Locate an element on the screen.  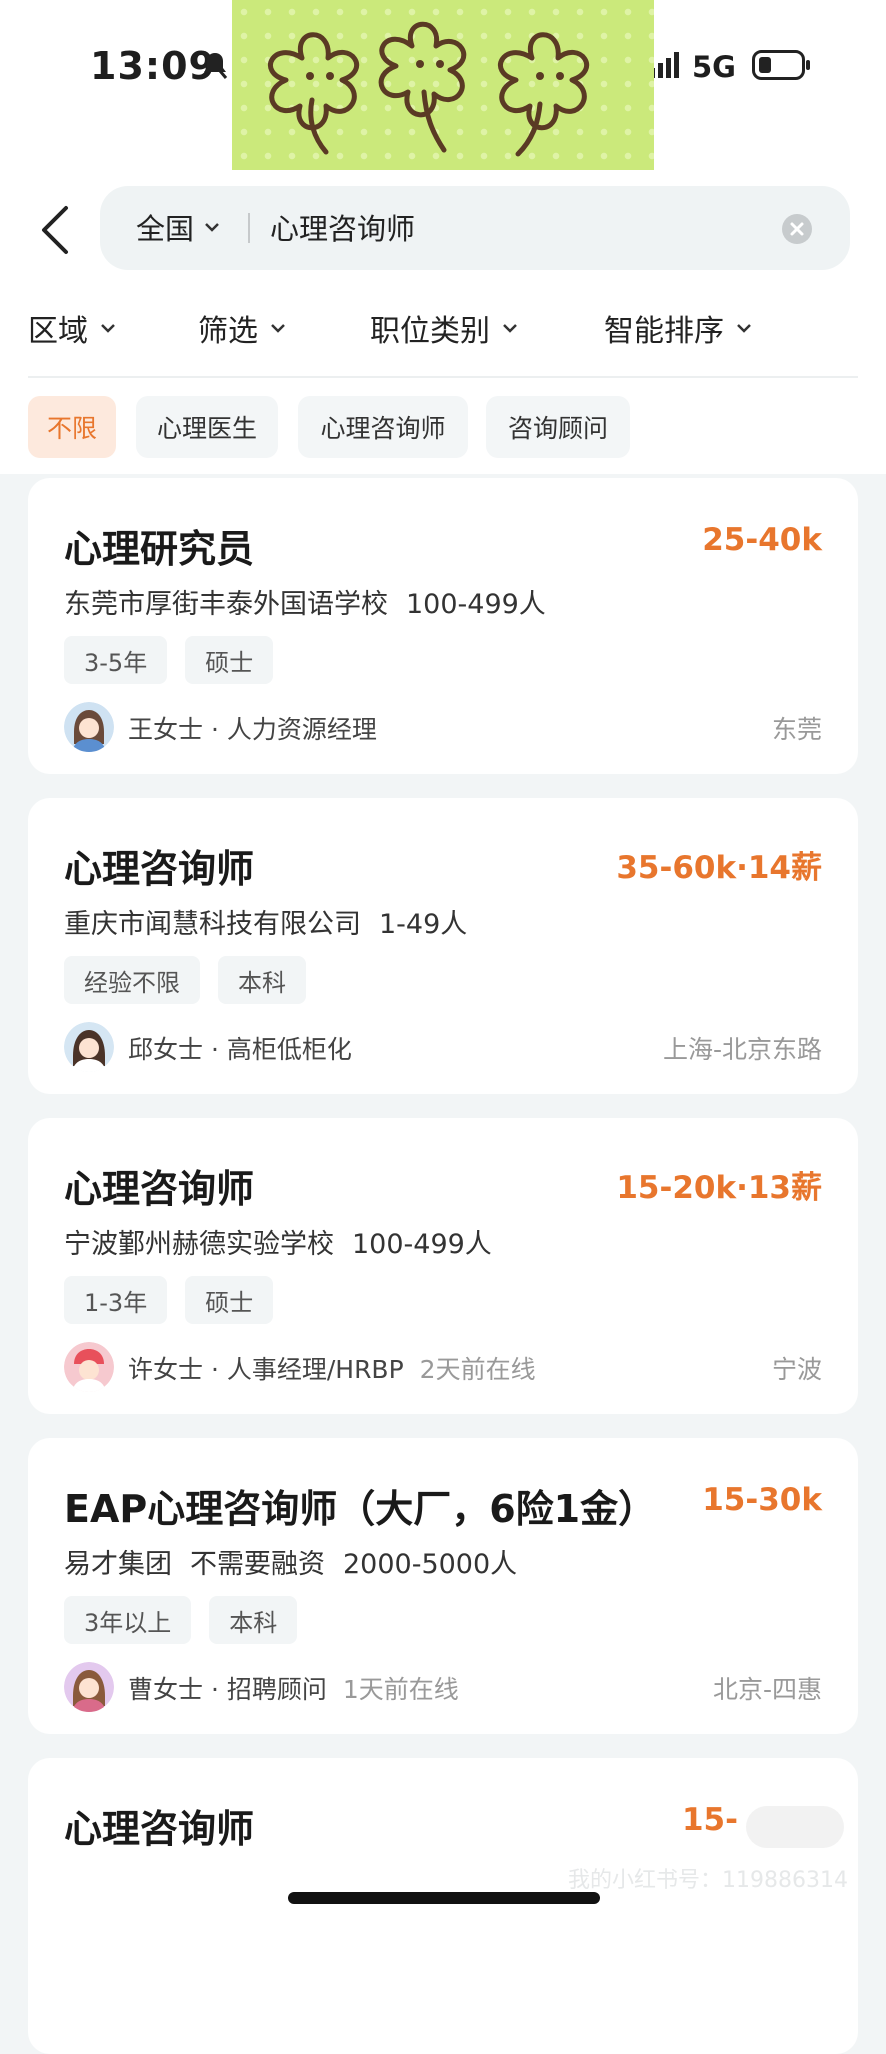
home-indicator is located at coordinates (444, 1898).